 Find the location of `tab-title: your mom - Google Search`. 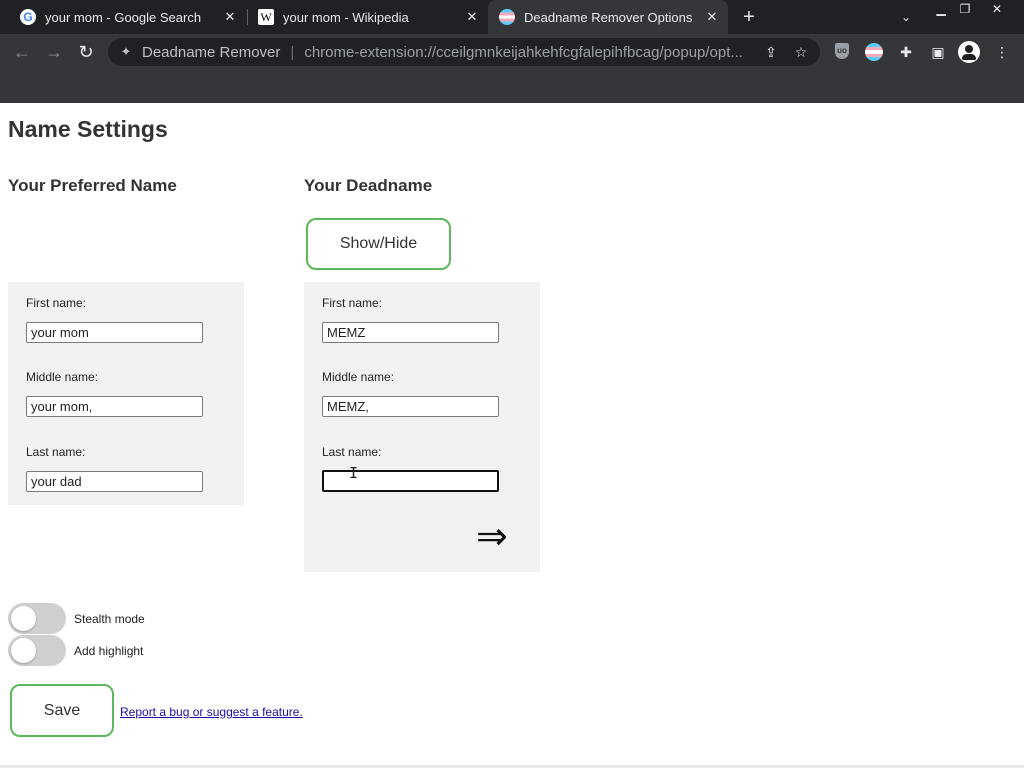

tab-title: your mom - Google Search is located at coordinates (123, 17).